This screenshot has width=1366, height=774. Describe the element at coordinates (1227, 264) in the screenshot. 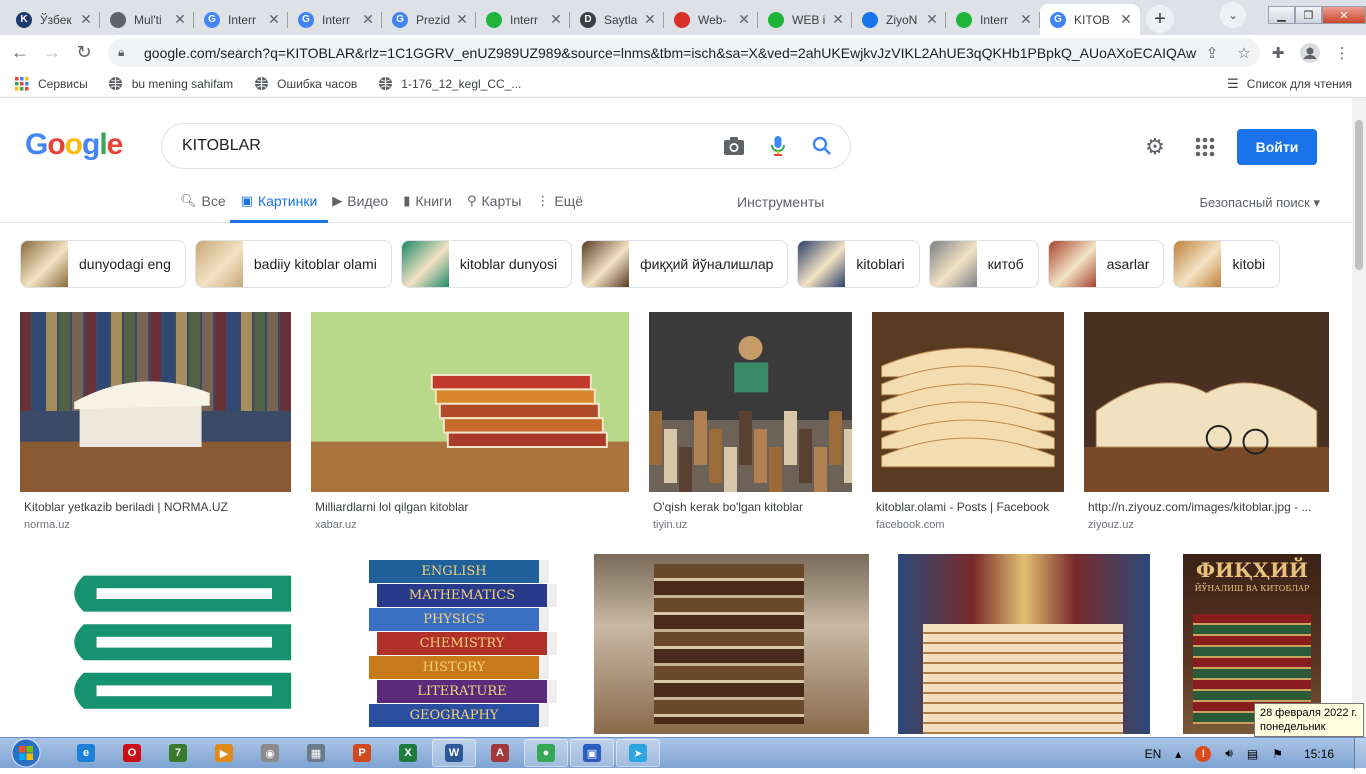

I see `related-search-chip: kitobi` at that location.